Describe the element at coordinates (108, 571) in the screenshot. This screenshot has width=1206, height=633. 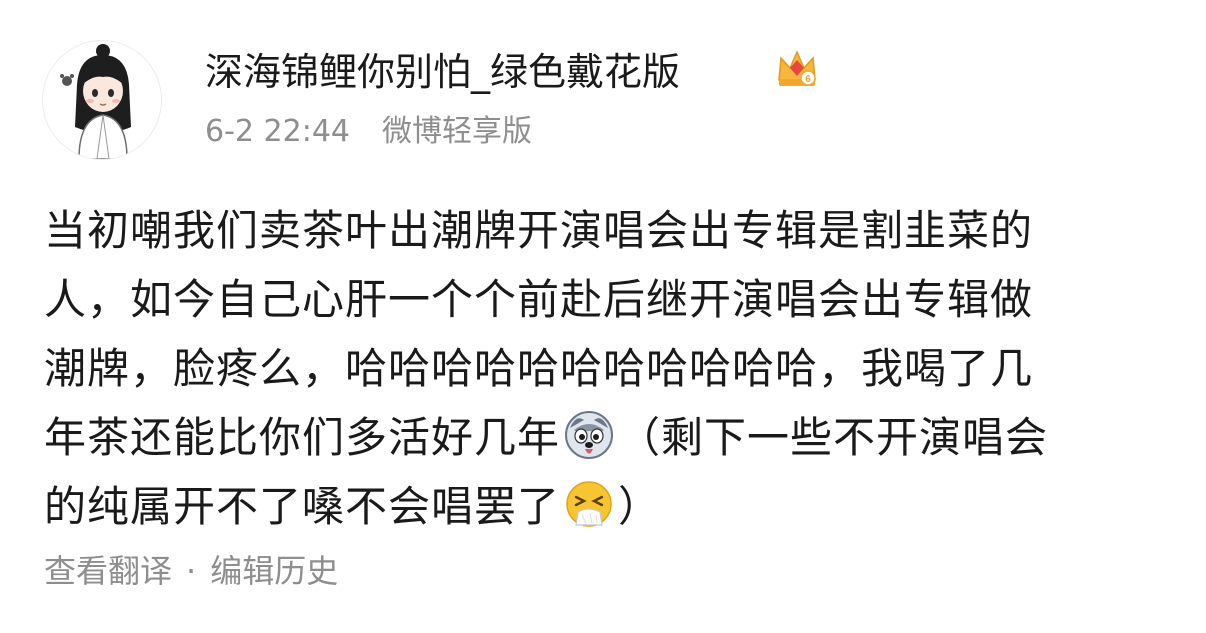
I see `translate-link: 查看翻译` at that location.